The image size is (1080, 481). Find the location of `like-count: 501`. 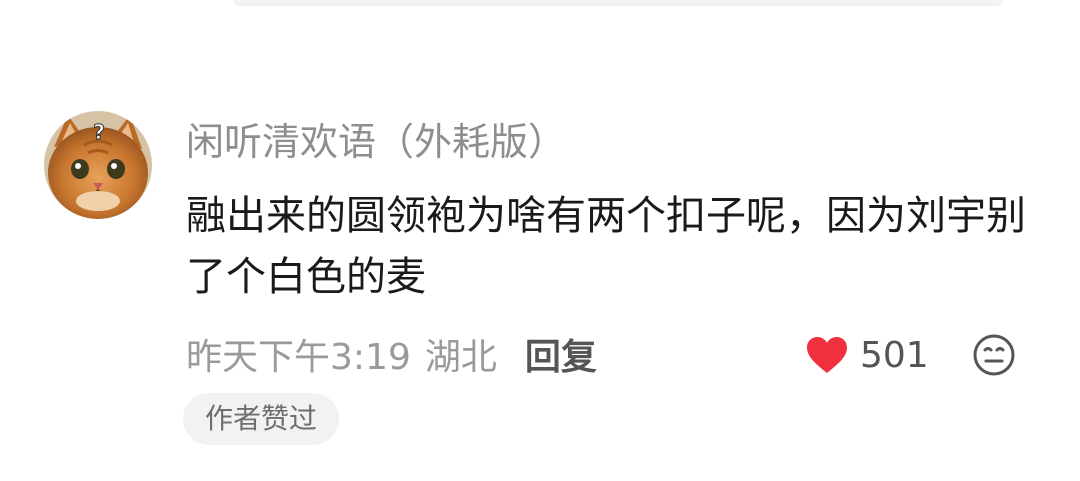

like-count: 501 is located at coordinates (894, 355).